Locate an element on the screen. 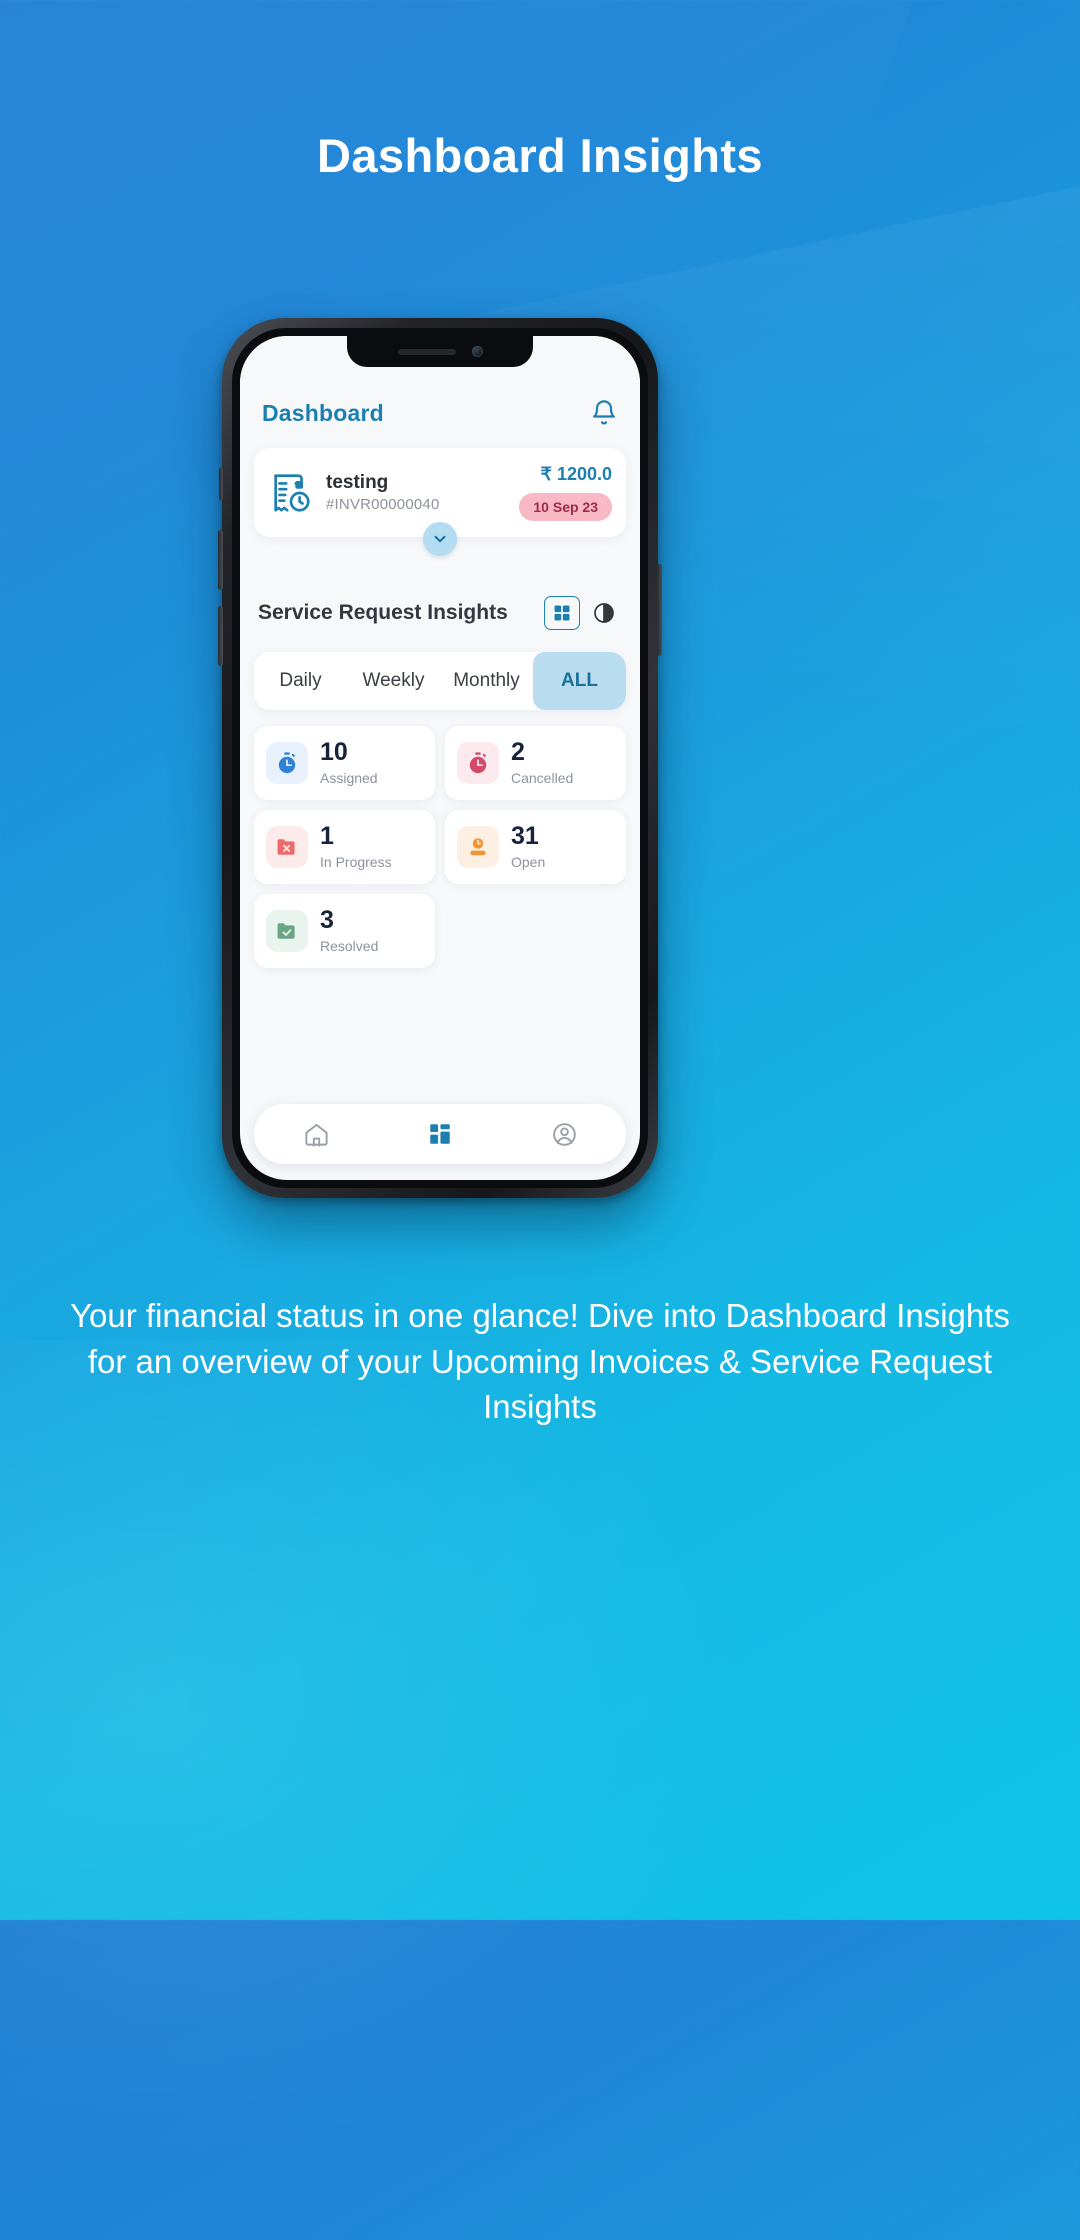  stat-card-in-progress: 1 In Progress is located at coordinates (344, 847).